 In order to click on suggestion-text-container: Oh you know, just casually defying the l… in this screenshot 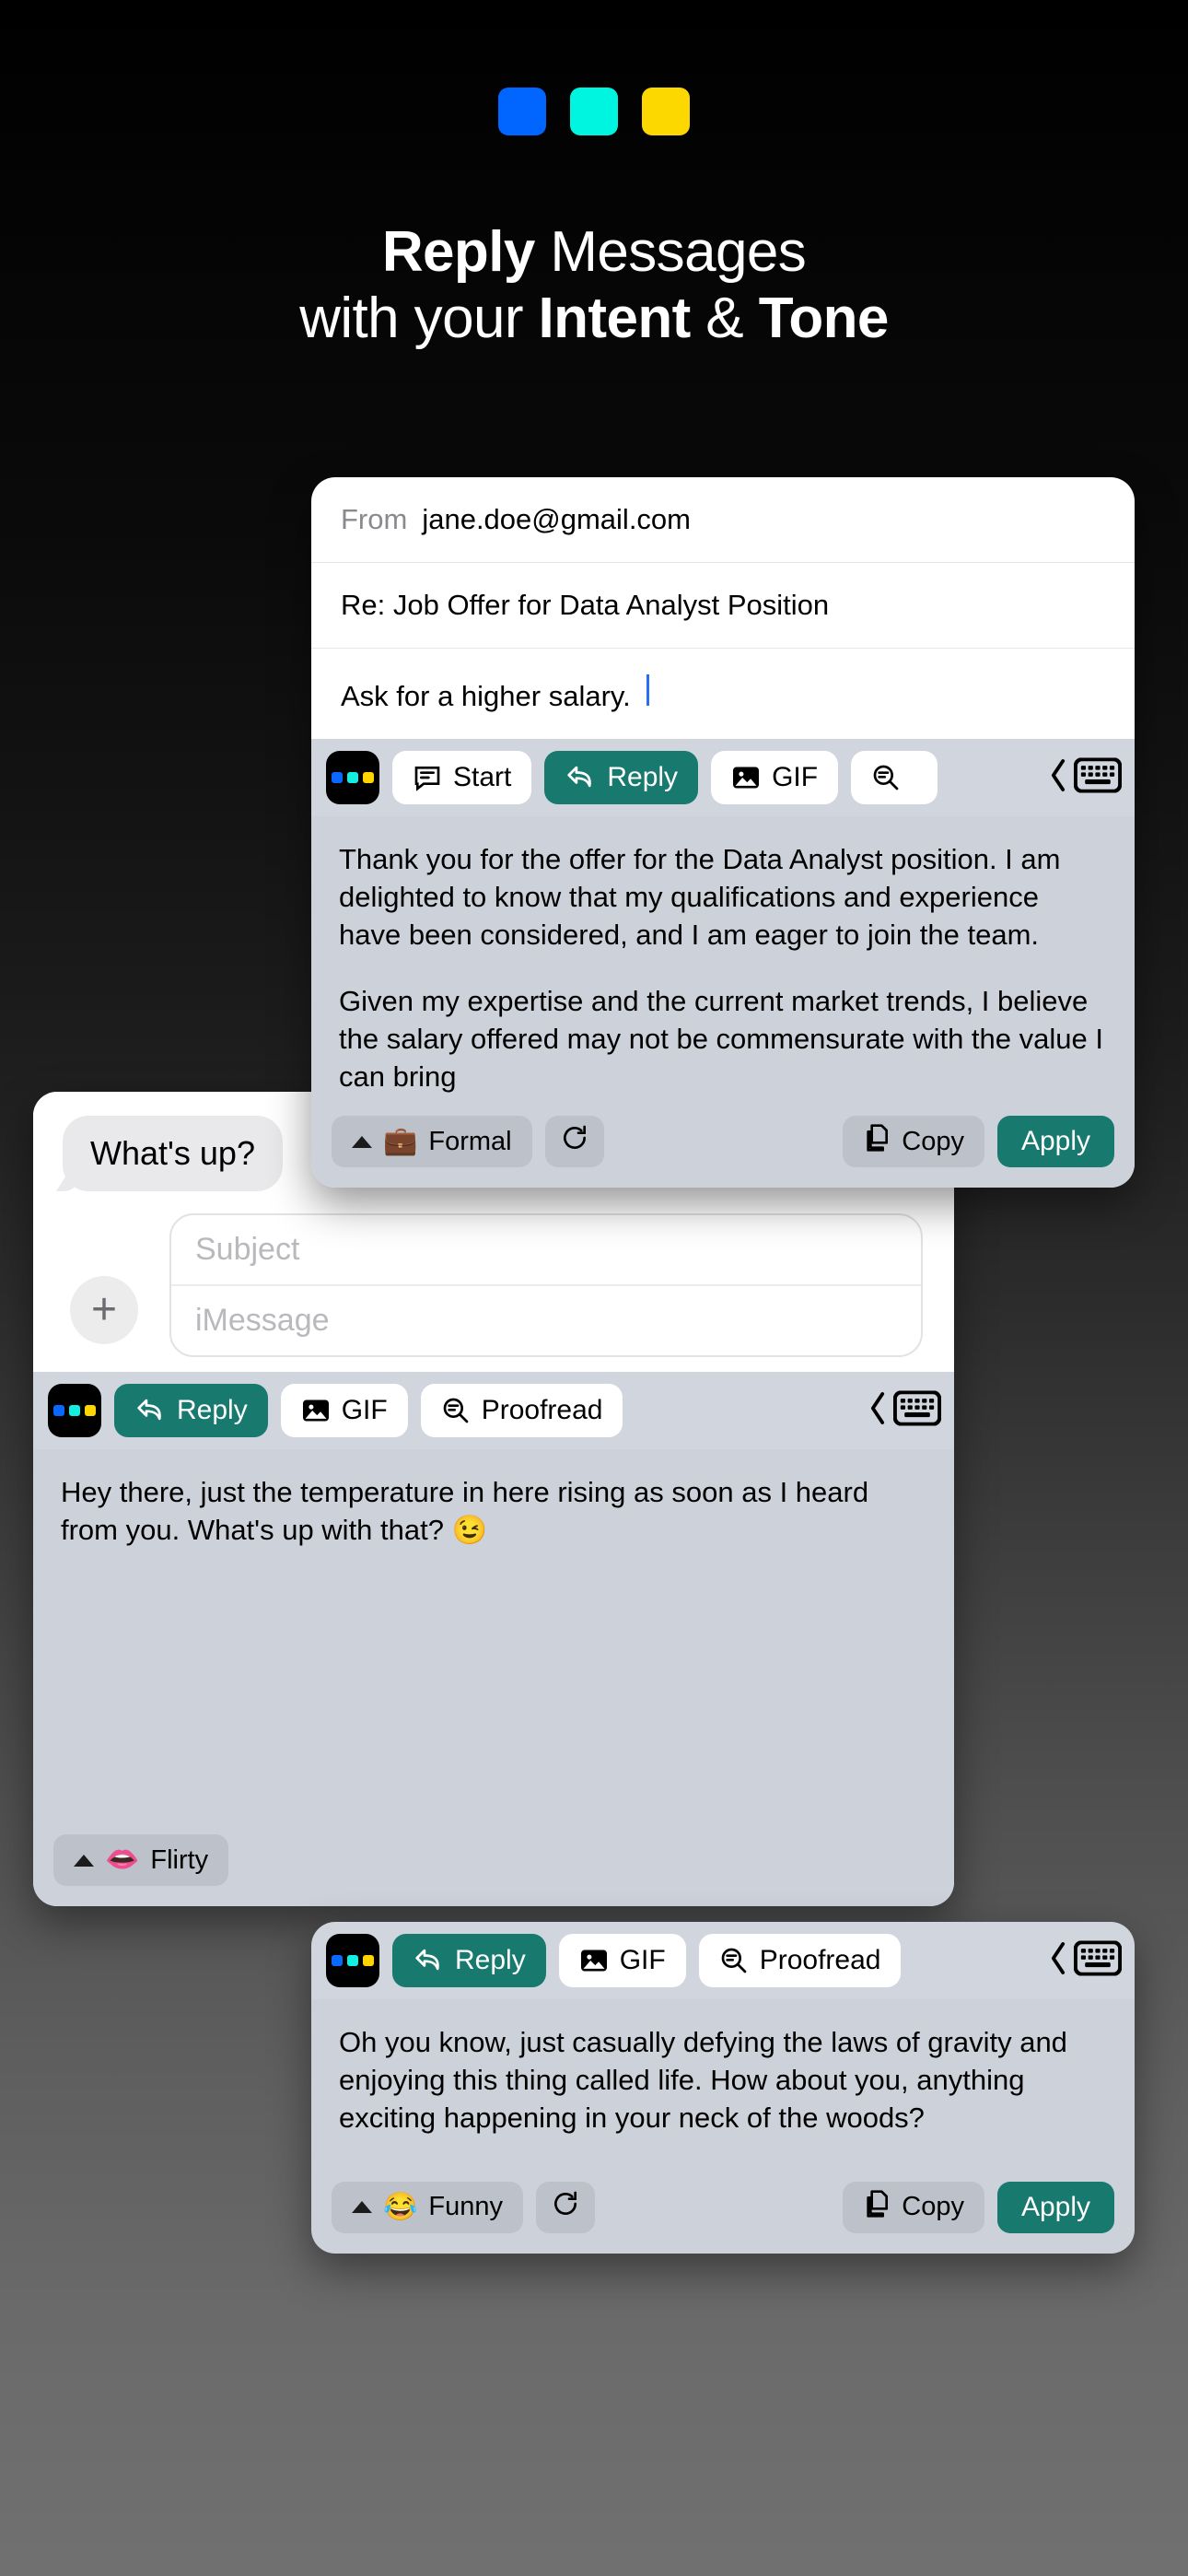, I will do `click(723, 2084)`.